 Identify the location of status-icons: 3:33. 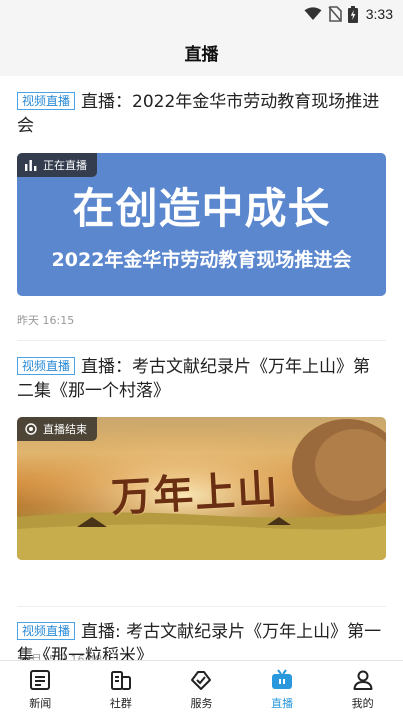
(348, 14).